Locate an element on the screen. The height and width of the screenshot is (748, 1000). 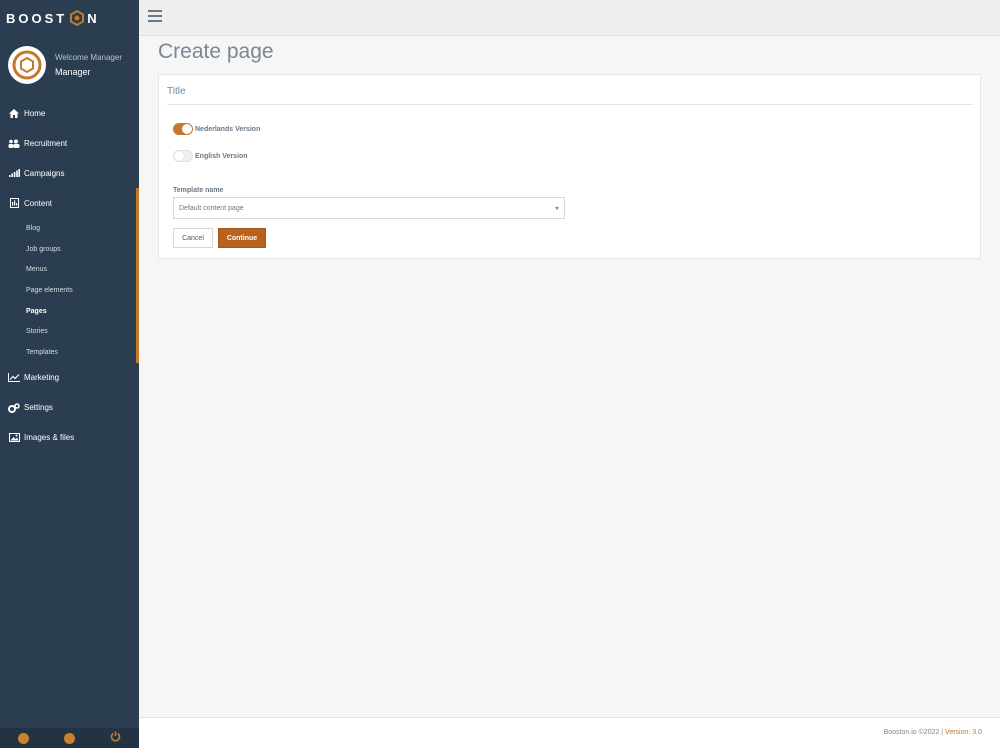
sidebar-subitem-blog: Blog is located at coordinates (69, 228).